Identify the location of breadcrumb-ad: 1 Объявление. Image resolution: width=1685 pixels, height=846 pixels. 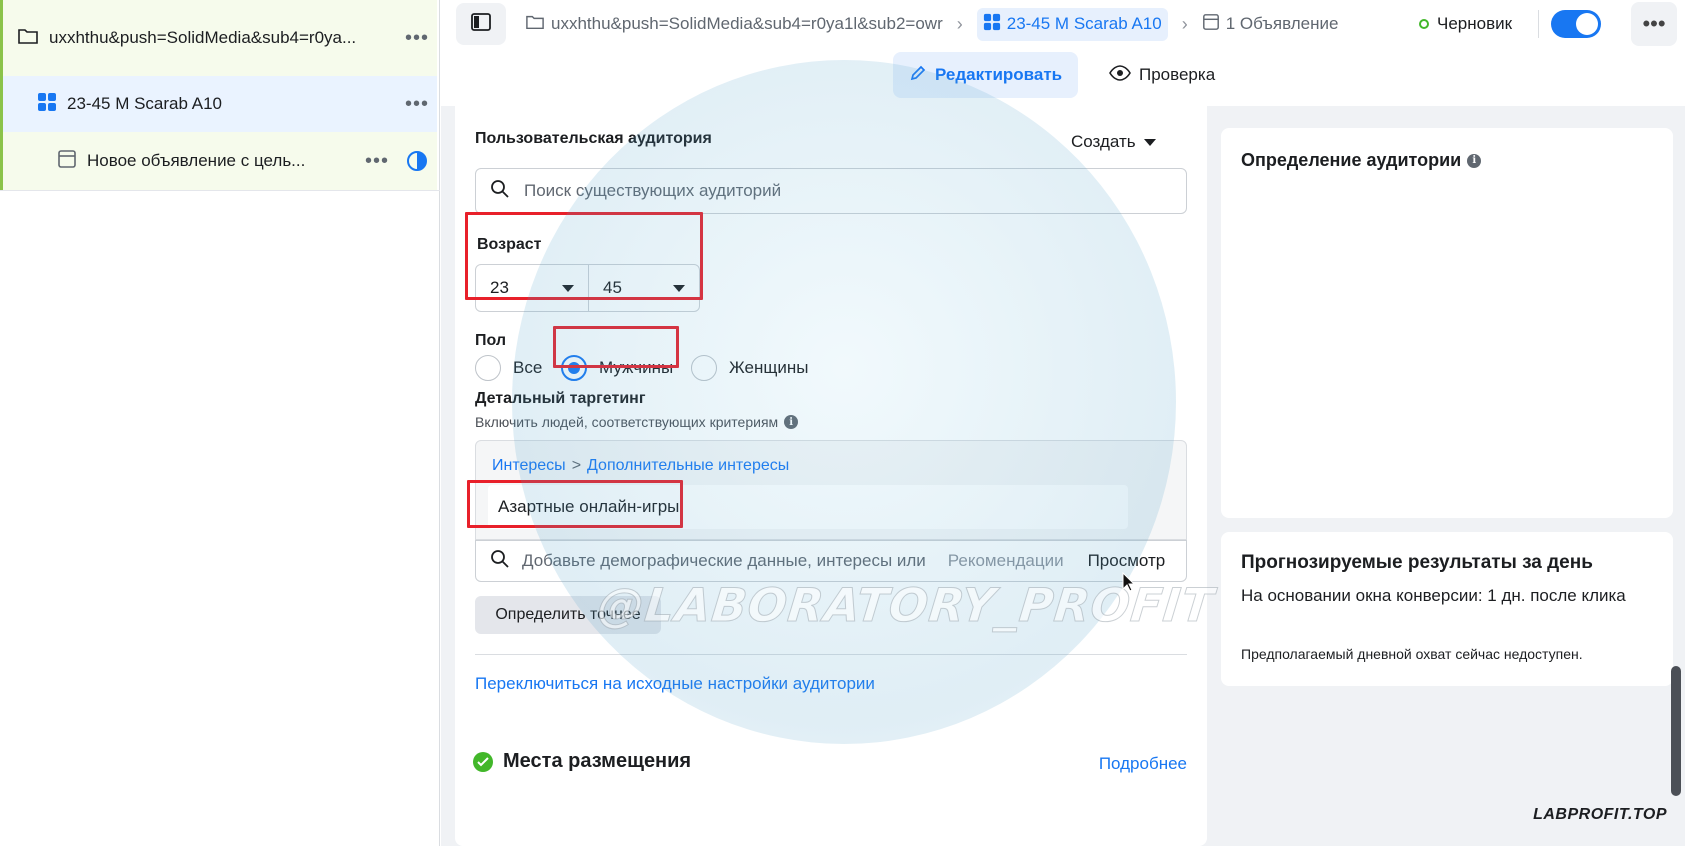
(1270, 24).